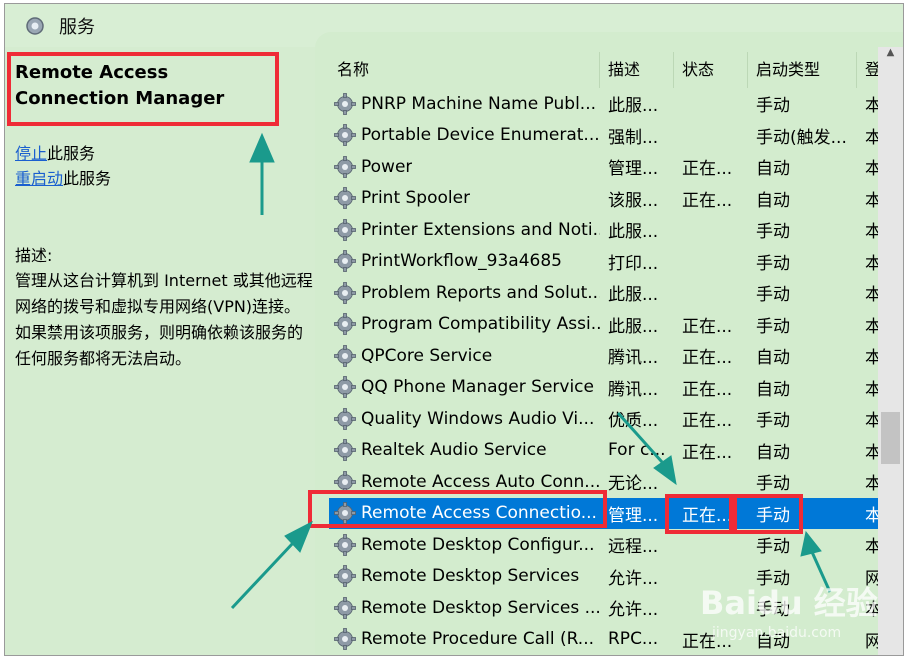  I want to click on arrowhead-status-icon, so click(665, 470).